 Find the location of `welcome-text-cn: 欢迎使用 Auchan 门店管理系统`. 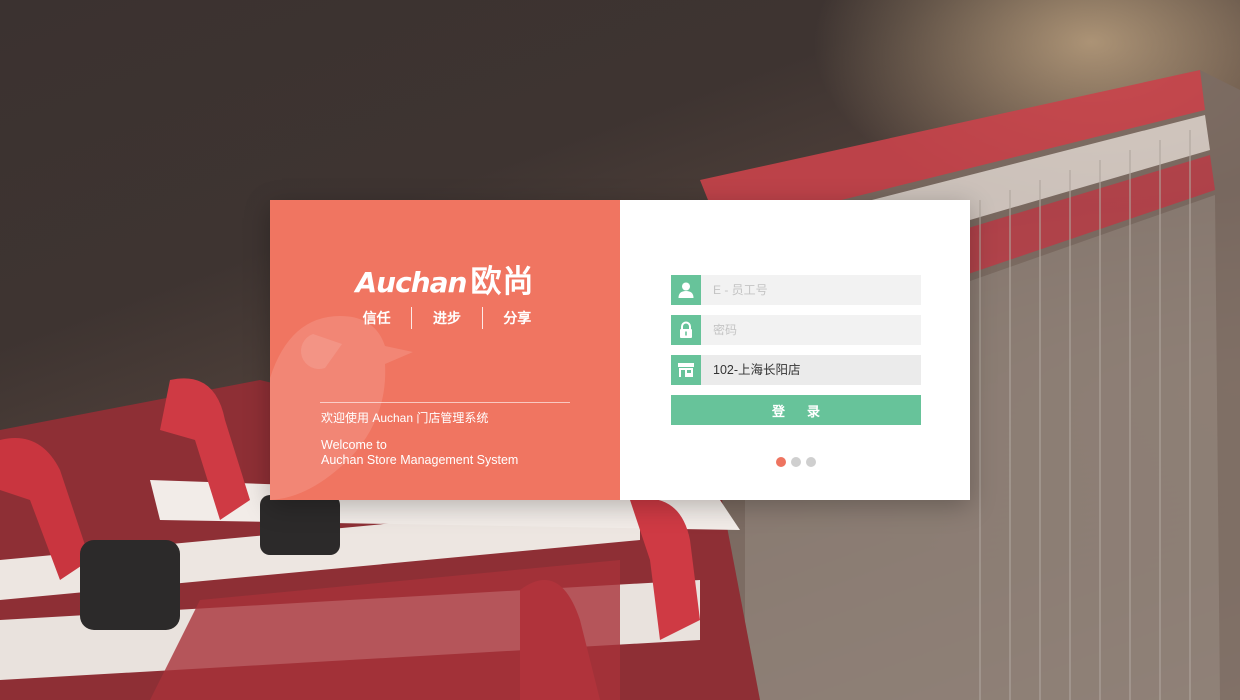

welcome-text-cn: 欢迎使用 Auchan 门店管理系统 is located at coordinates (405, 418).